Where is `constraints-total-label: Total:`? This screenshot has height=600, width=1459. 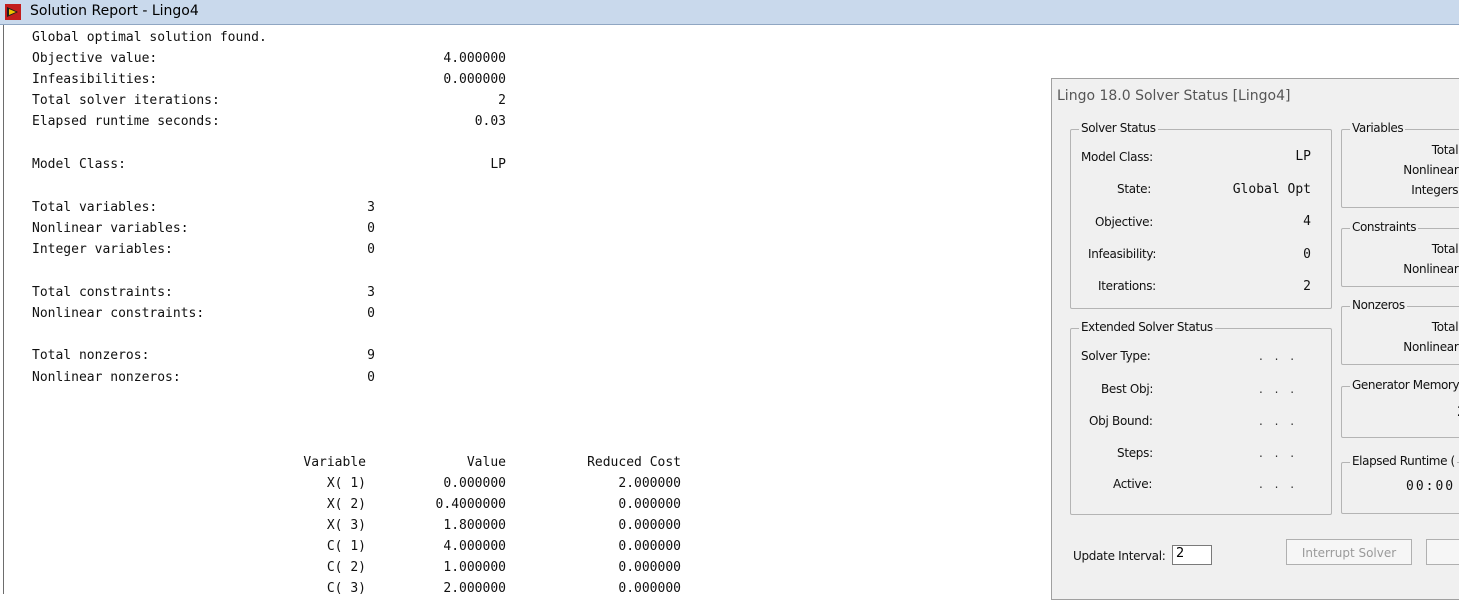 constraints-total-label: Total: is located at coordinates (1445, 249).